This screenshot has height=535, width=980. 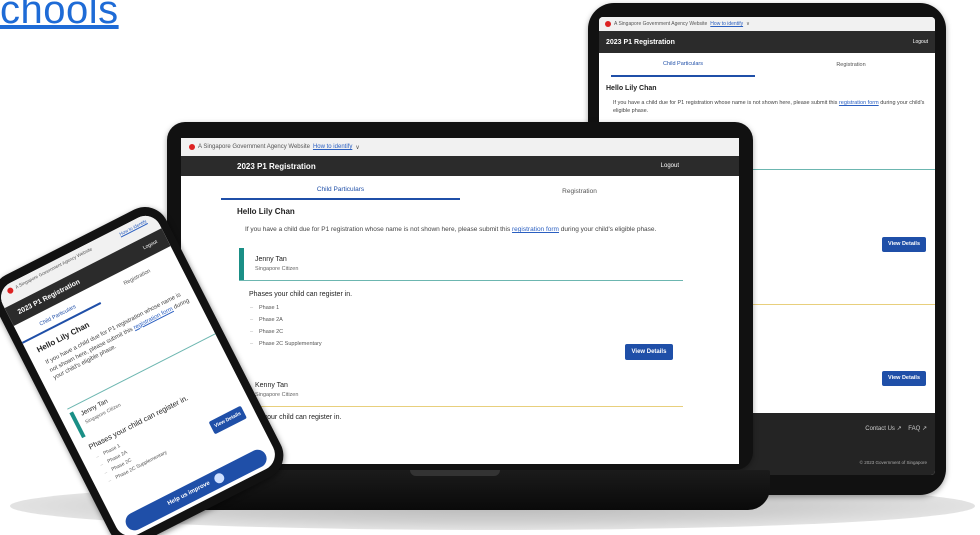 What do you see at coordinates (266, 320) in the screenshot?
I see `phase-item: Phase 2A` at bounding box center [266, 320].